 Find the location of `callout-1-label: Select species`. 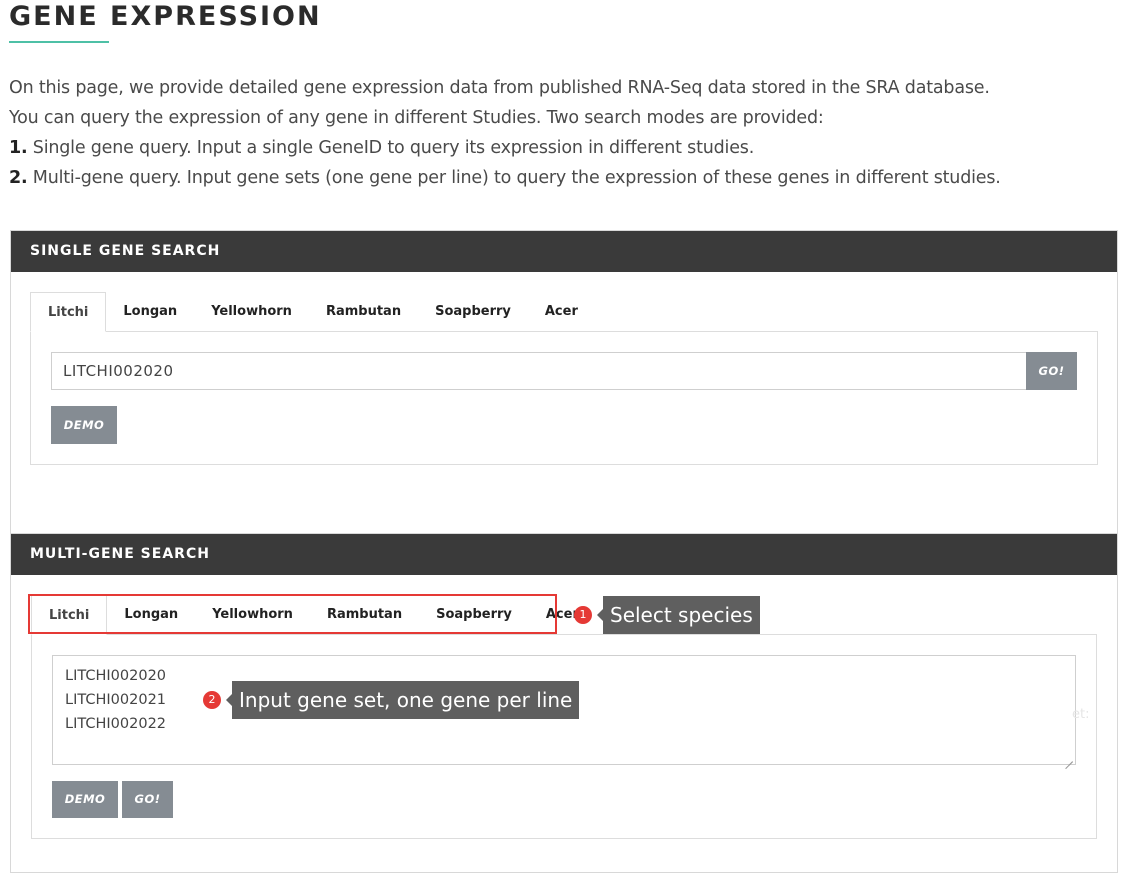

callout-1-label: Select species is located at coordinates (678, 615).